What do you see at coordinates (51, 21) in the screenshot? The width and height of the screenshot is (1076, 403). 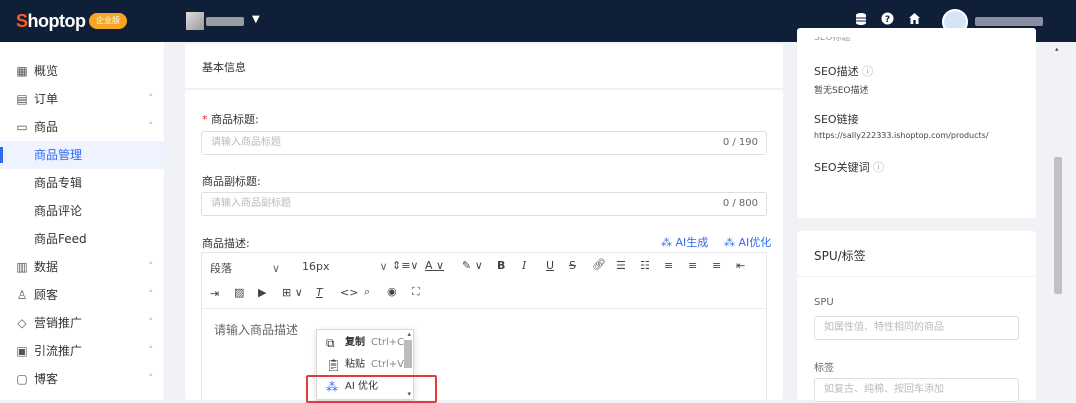 I see `shoptop-logo: Shoptop` at bounding box center [51, 21].